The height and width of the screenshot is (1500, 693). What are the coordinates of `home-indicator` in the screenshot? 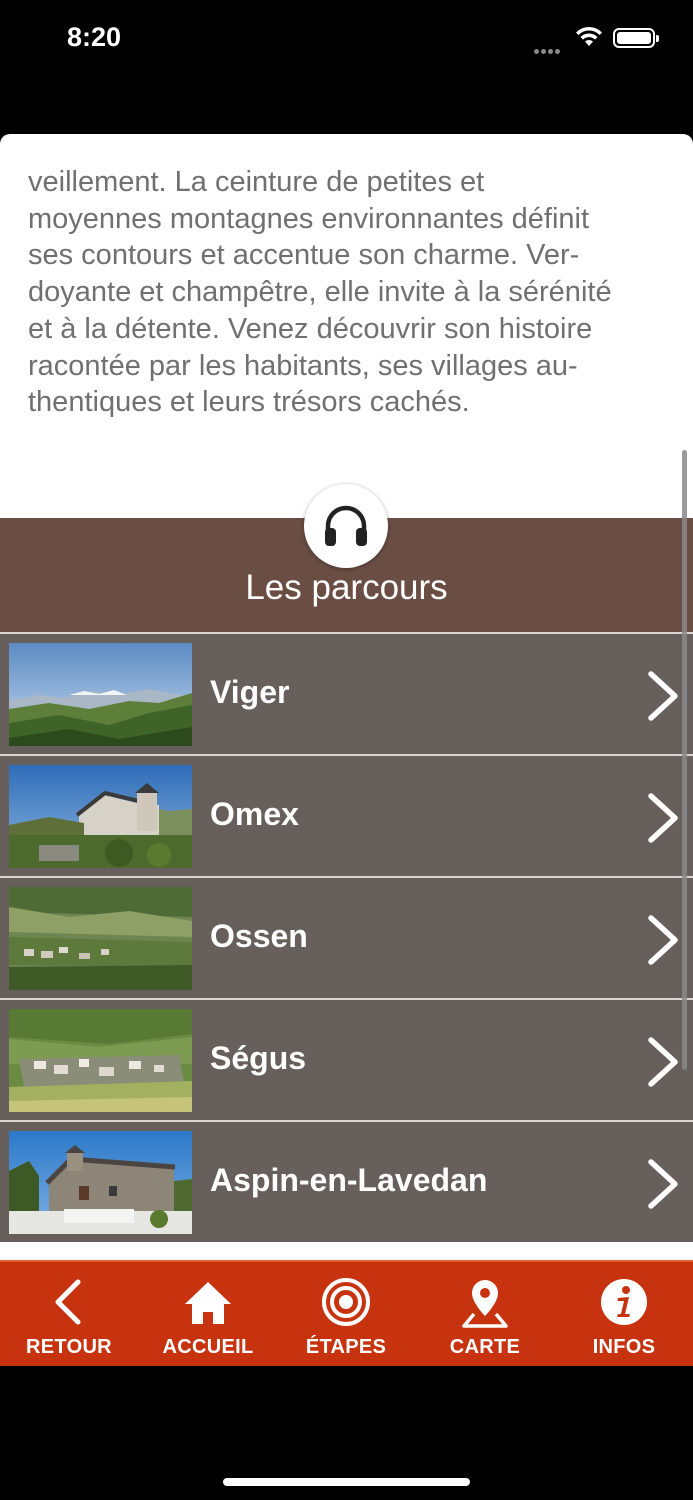 It's located at (346, 1482).